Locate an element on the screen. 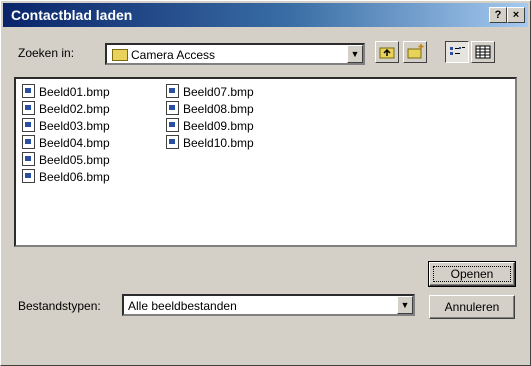 Image resolution: width=531 pixels, height=366 pixels. file-name: Beeld01.bmp is located at coordinates (74, 92).